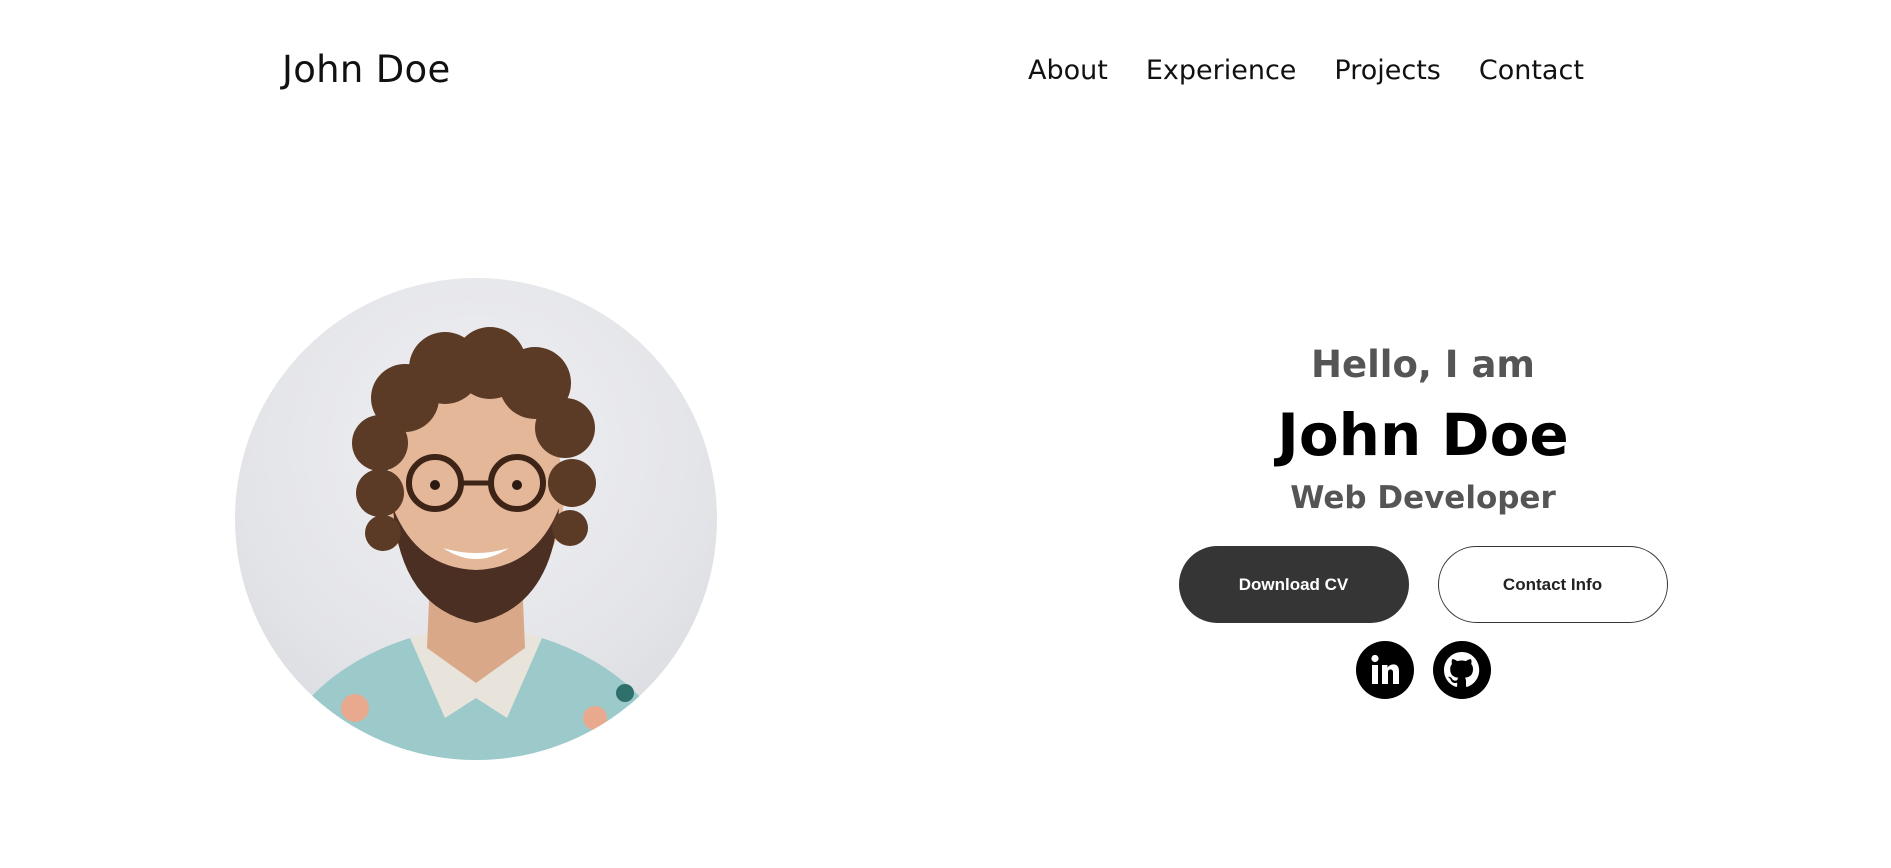  I want to click on hero-buttons: Download CV Contact Info, so click(1423, 584).